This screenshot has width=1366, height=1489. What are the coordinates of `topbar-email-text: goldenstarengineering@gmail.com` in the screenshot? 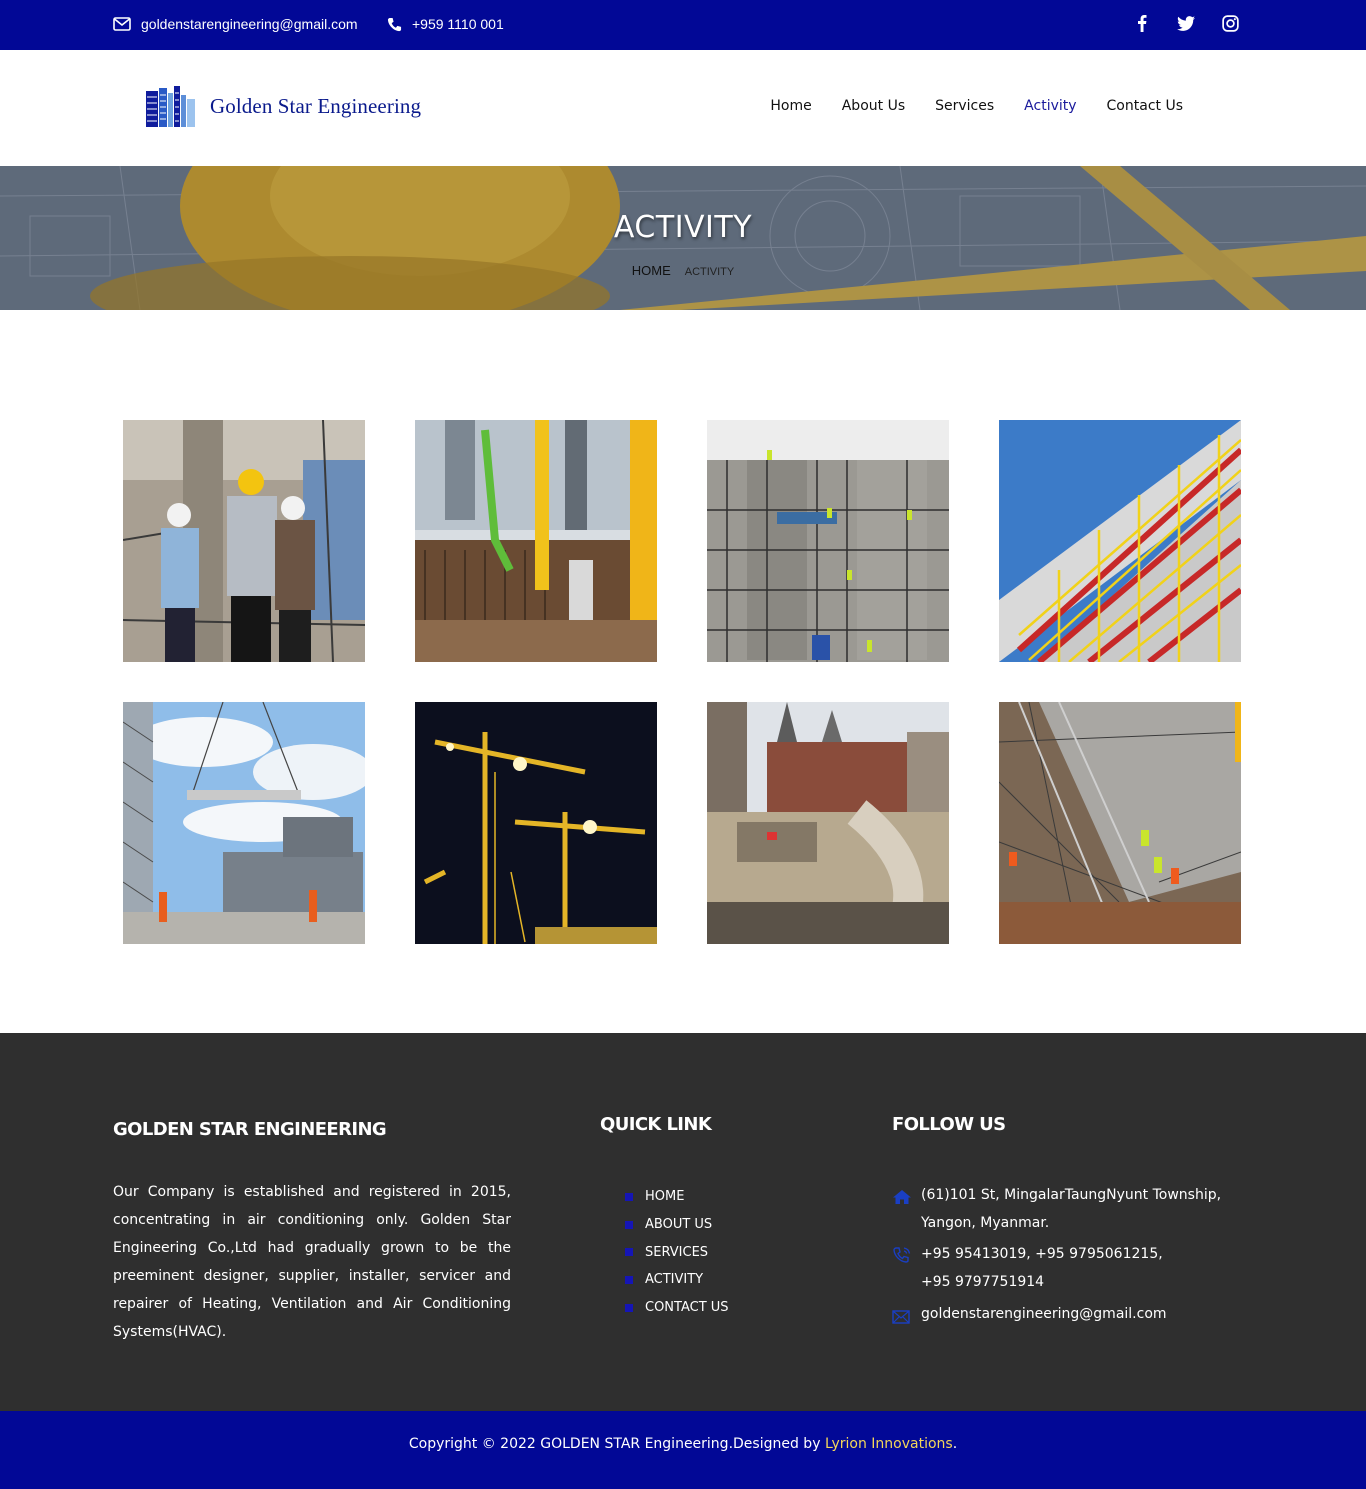 It's located at (249, 24).